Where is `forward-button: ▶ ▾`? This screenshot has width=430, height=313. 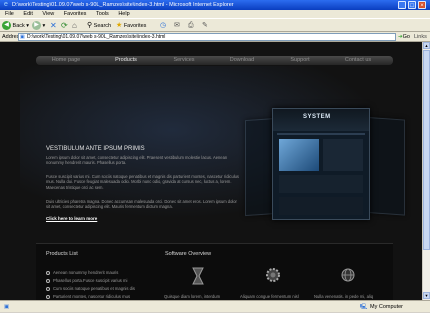 forward-button: ▶ ▾ is located at coordinates (38, 26).